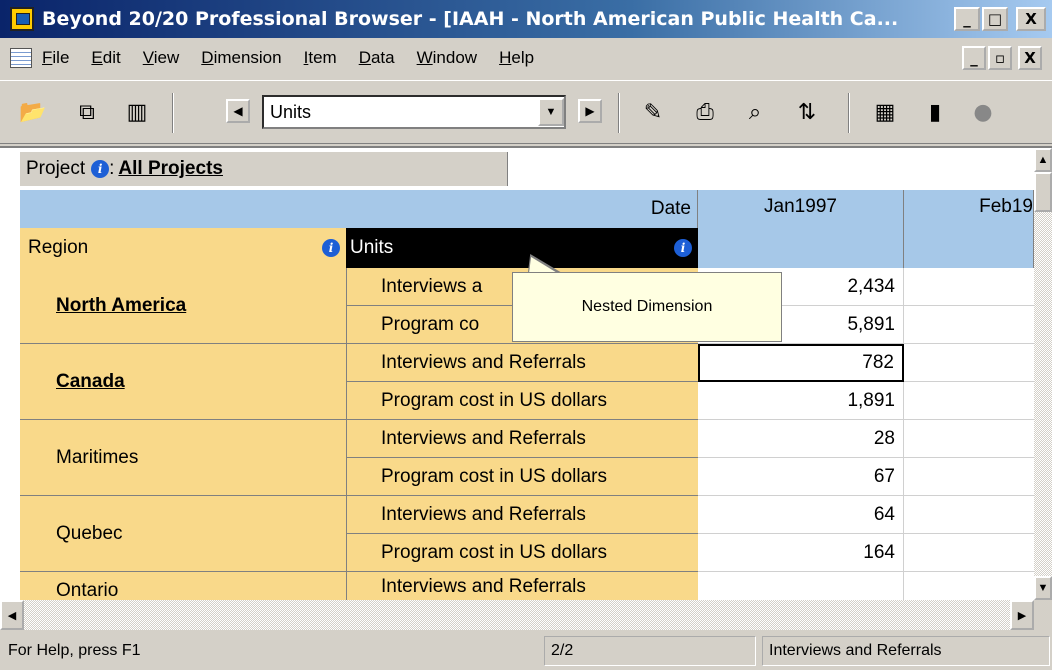  I want to click on value-cell: 164, so click(801, 553).